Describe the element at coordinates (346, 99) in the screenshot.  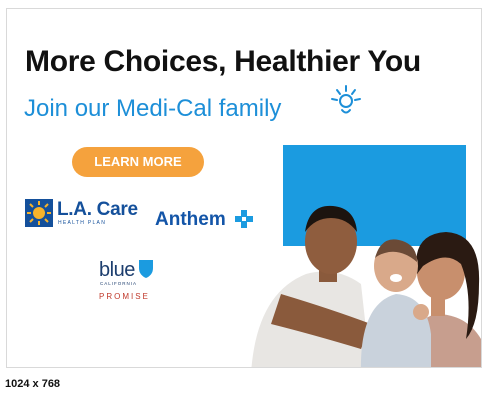
I see `sun-smile-icon` at that location.